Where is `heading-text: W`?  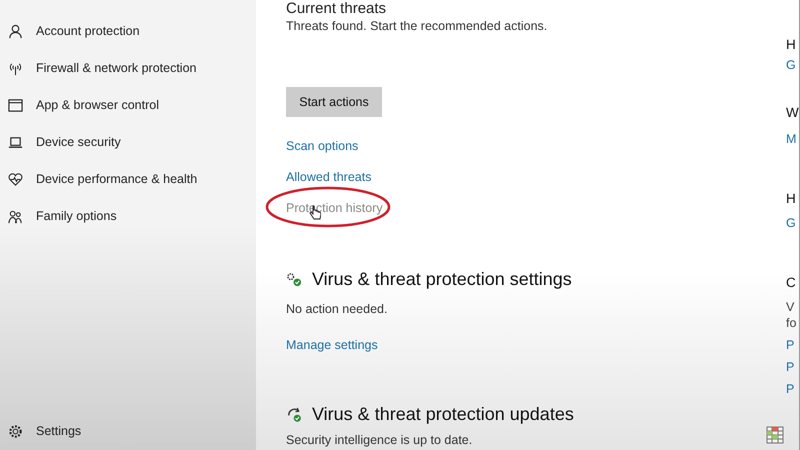
heading-text: W is located at coordinates (792, 113).